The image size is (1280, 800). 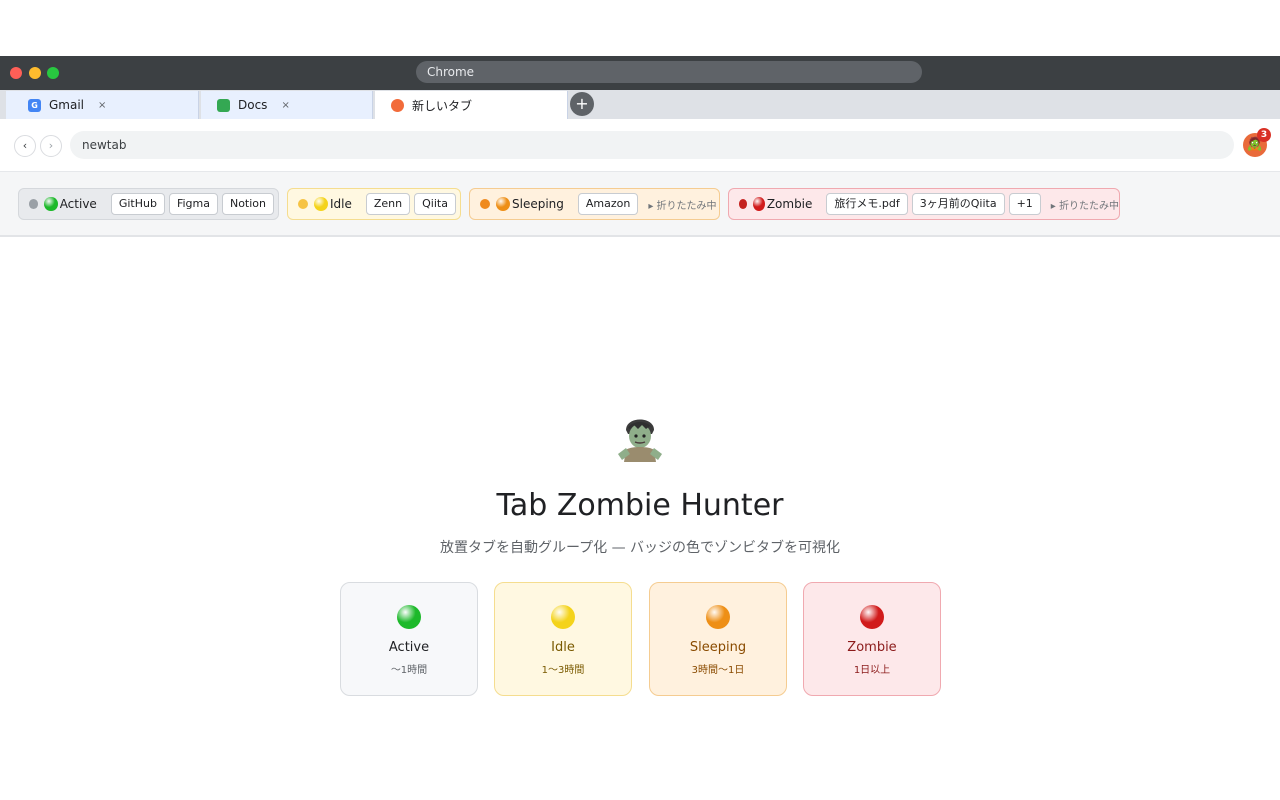 What do you see at coordinates (538, 204) in the screenshot?
I see `group-label: Sleeping` at bounding box center [538, 204].